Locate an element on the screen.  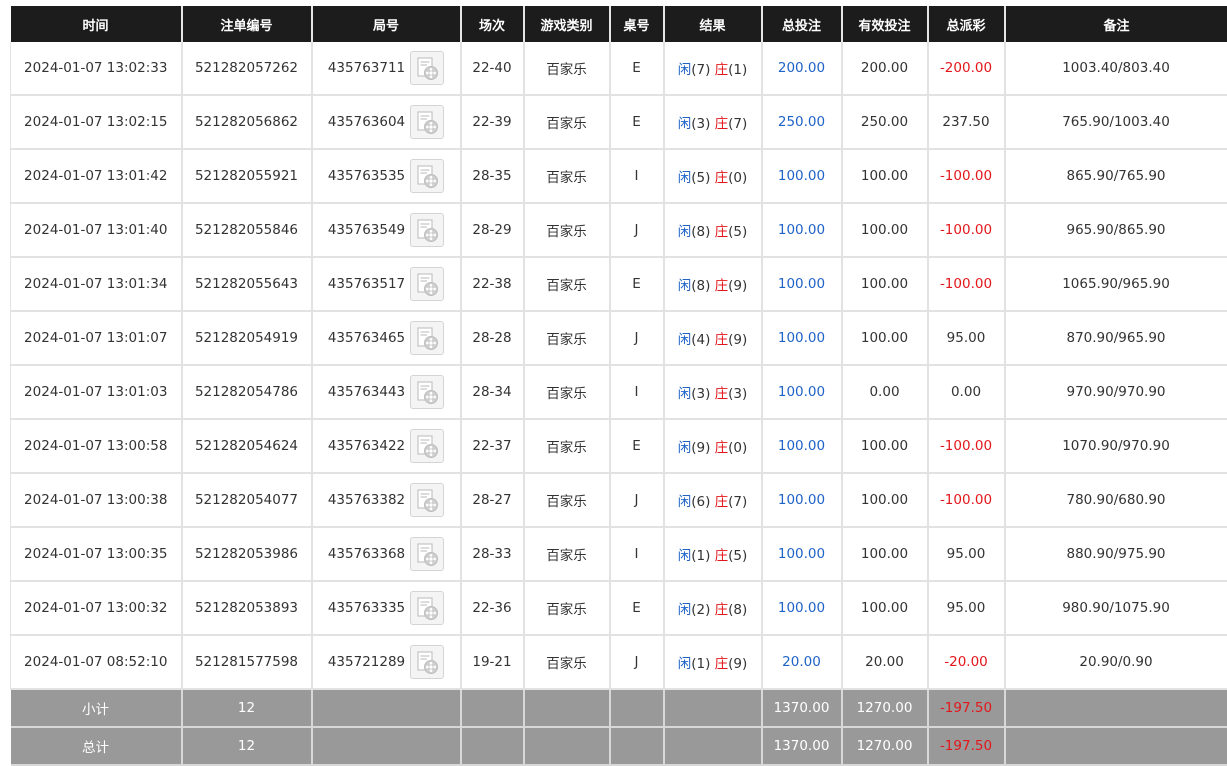
col-header-total-payout: 总派彩 is located at coordinates (966, 24).